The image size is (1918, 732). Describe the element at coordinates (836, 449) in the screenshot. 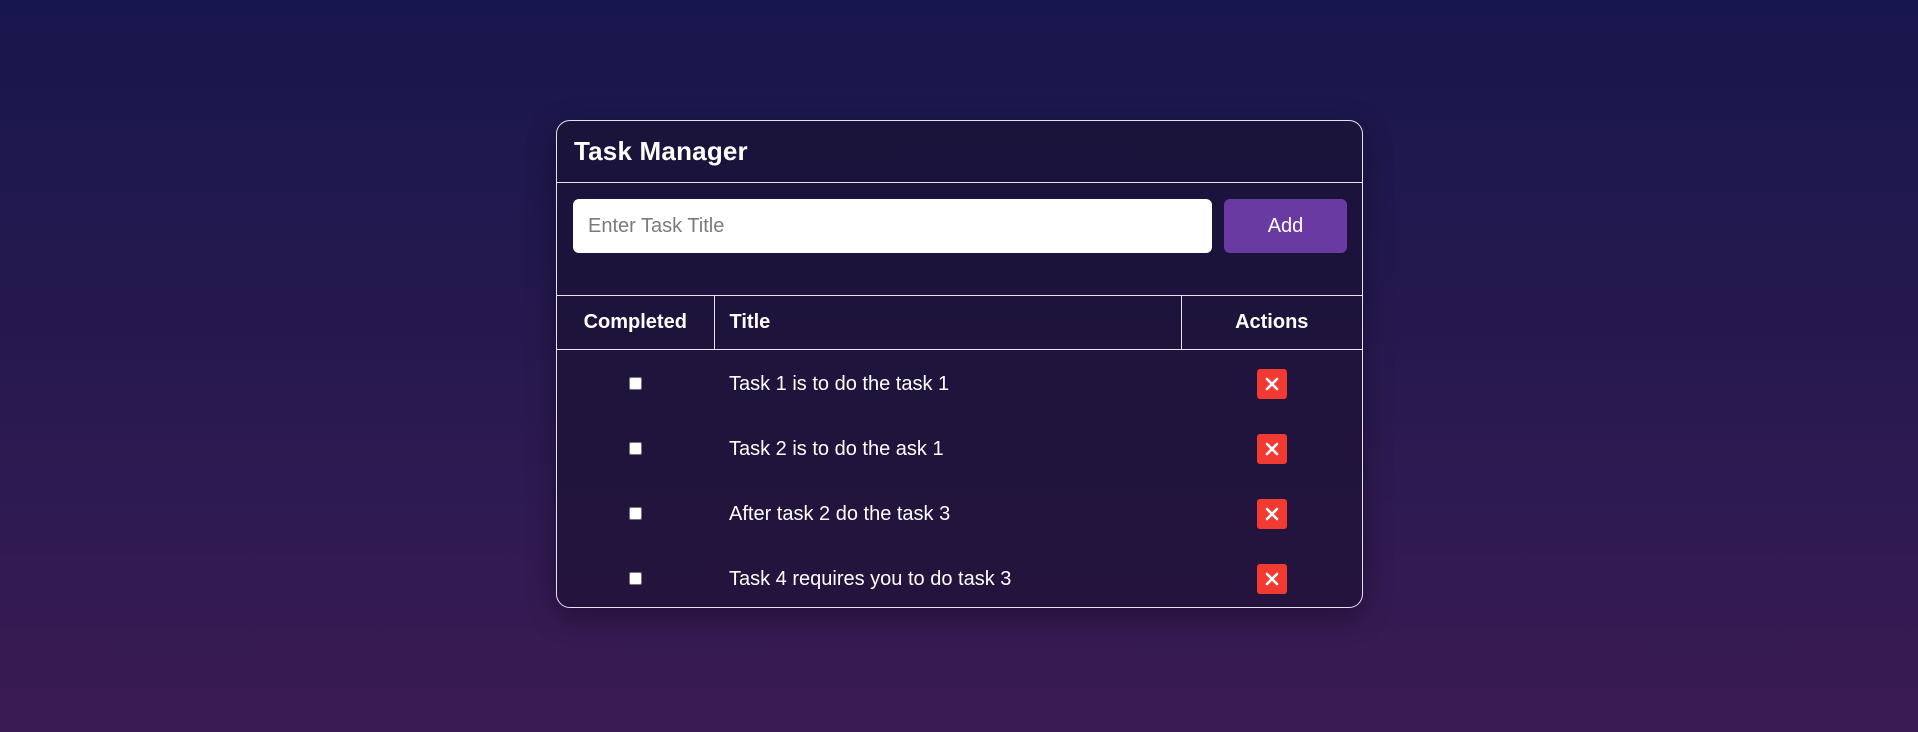

I see `task-title: Task 2 is to do the ask 1` at that location.